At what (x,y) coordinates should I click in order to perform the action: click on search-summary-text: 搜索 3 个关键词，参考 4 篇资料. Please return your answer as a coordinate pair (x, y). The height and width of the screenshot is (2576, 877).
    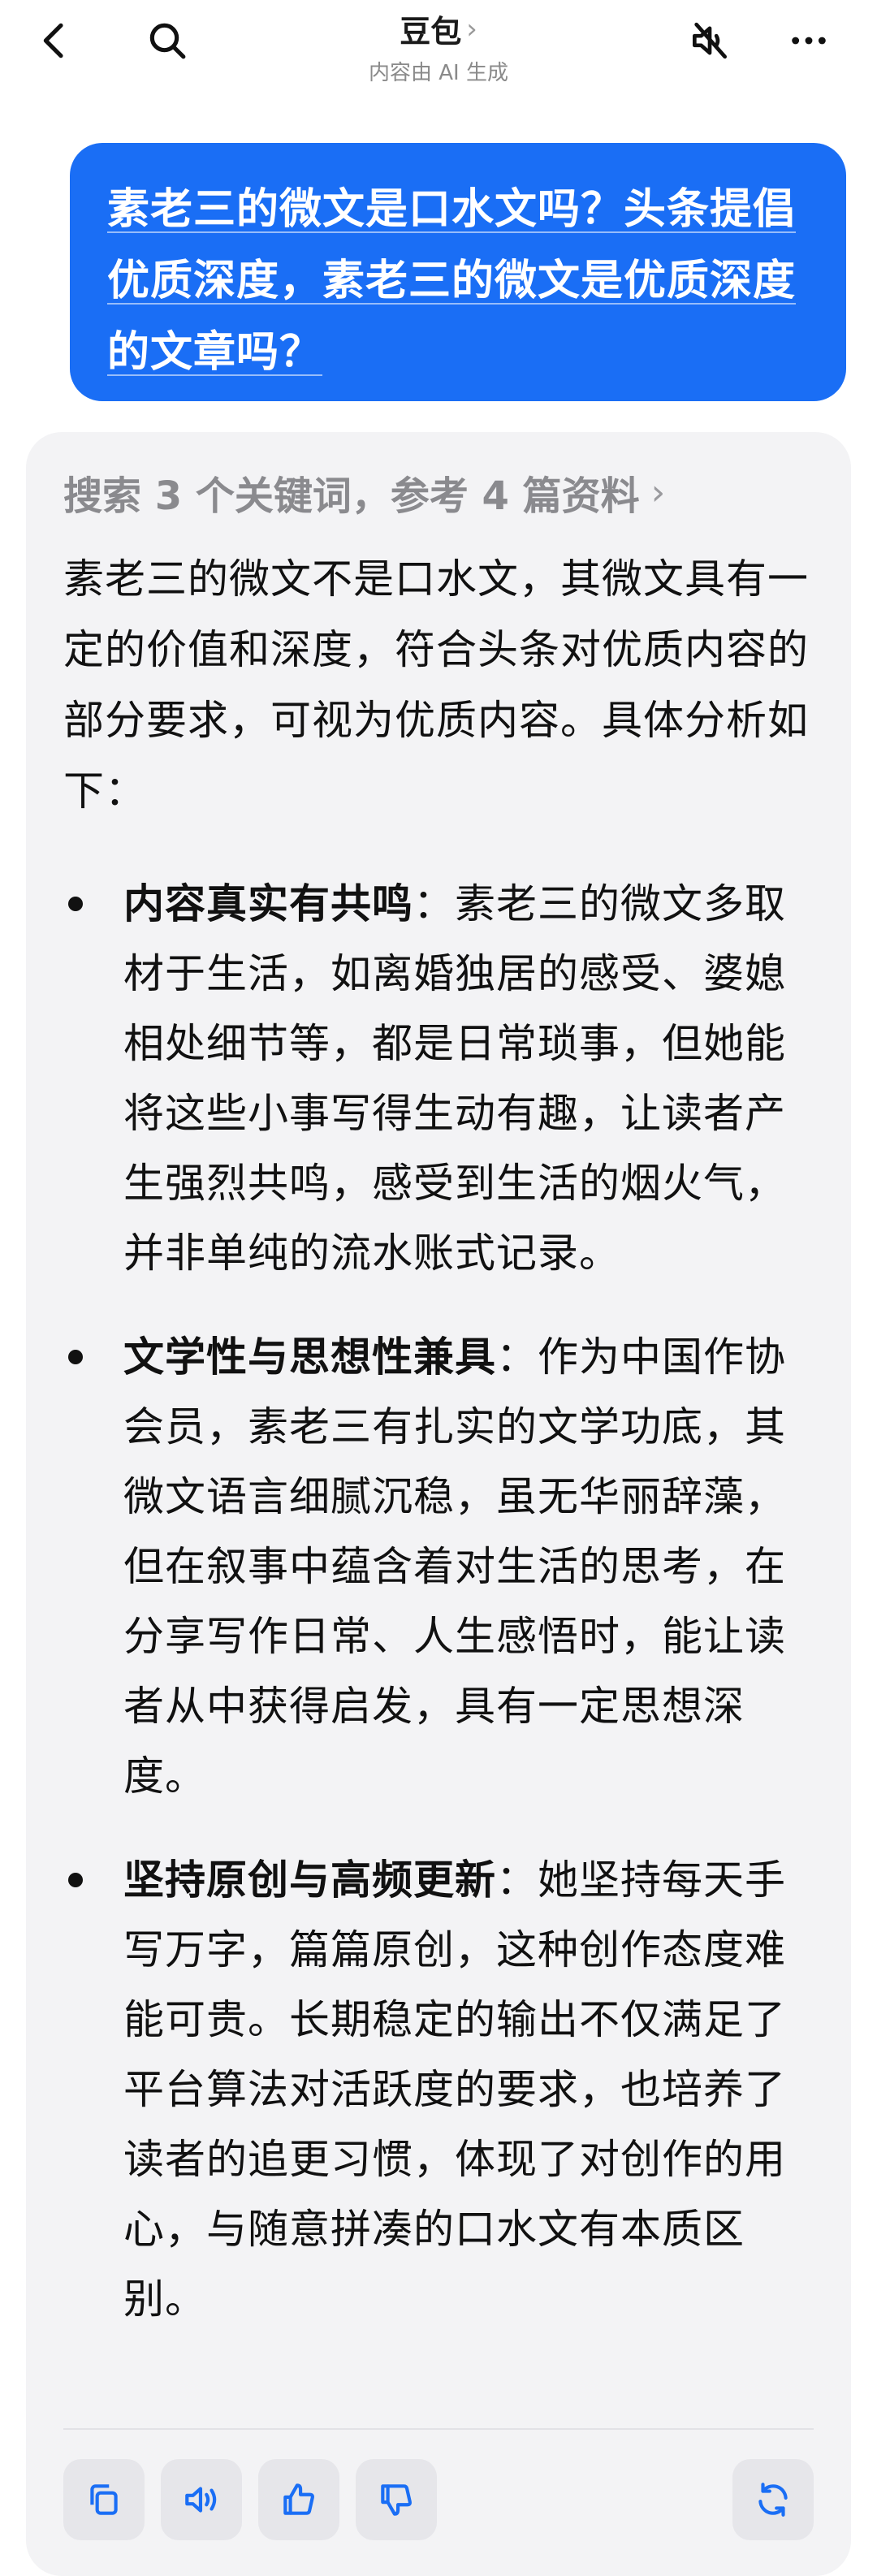
    Looking at the image, I should click on (351, 496).